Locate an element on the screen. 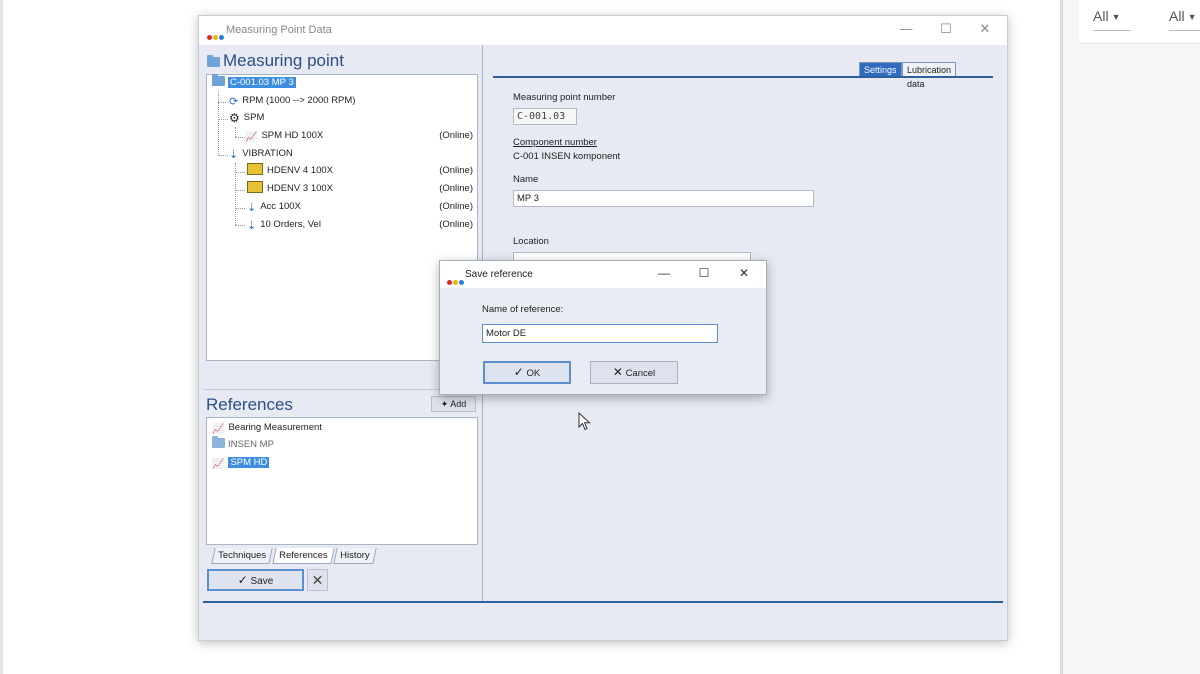 Image resolution: width=1200 pixels, height=674 pixels. tree-item-label: C-001.03 MP 3 is located at coordinates (262, 82).